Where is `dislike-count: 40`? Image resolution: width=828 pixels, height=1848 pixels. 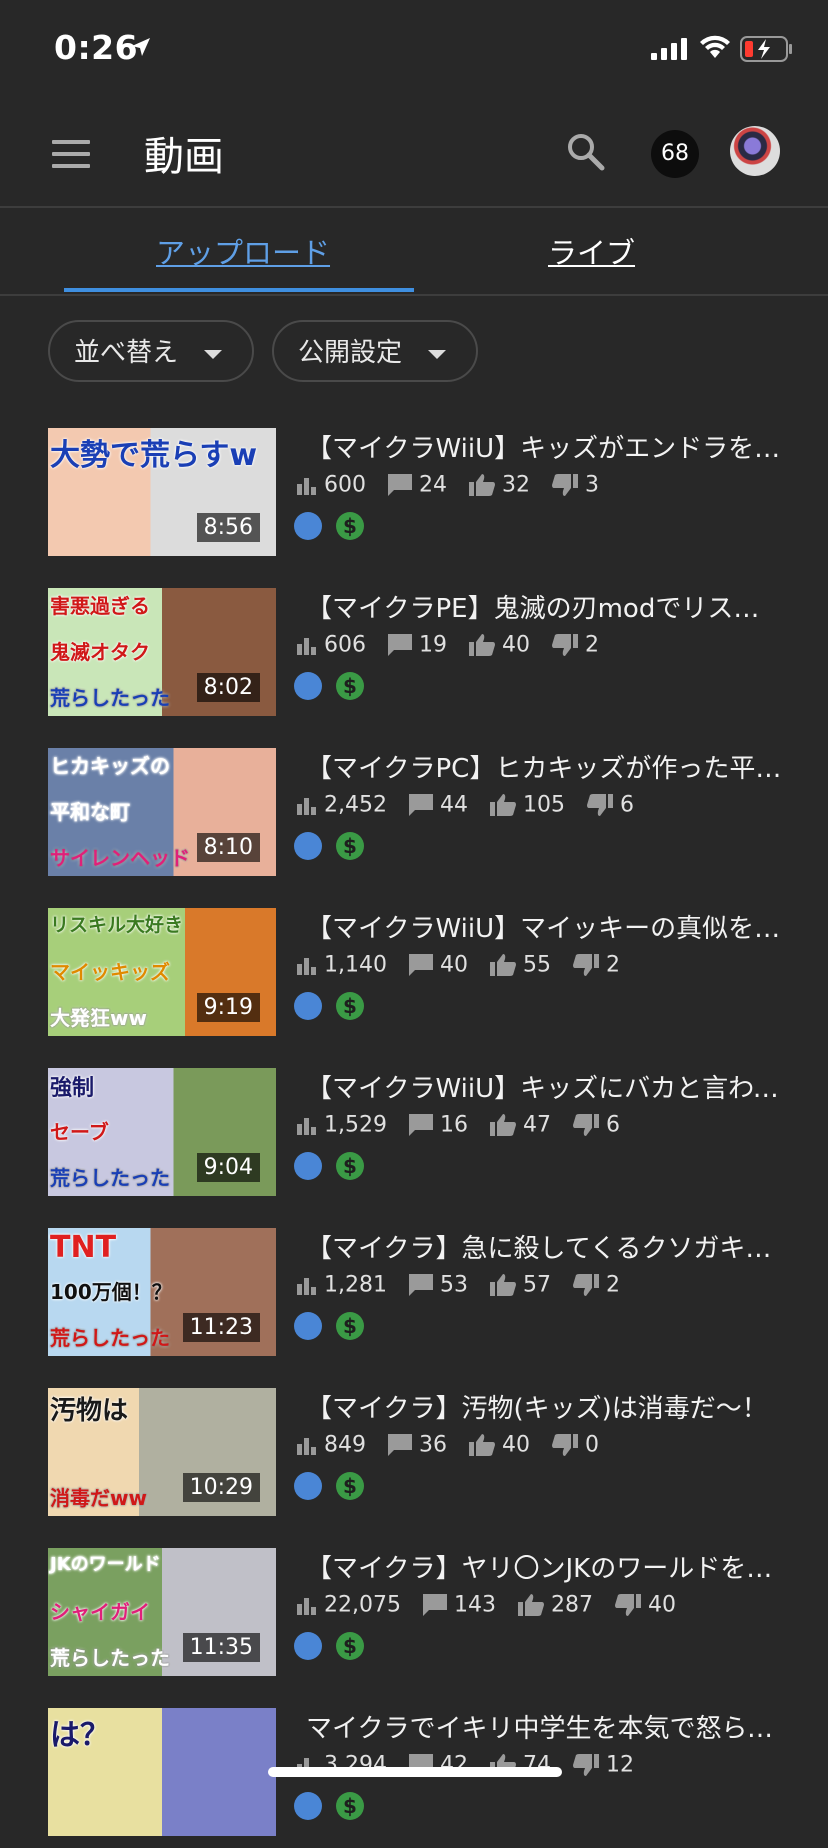
dislike-count: 40 is located at coordinates (661, 1605).